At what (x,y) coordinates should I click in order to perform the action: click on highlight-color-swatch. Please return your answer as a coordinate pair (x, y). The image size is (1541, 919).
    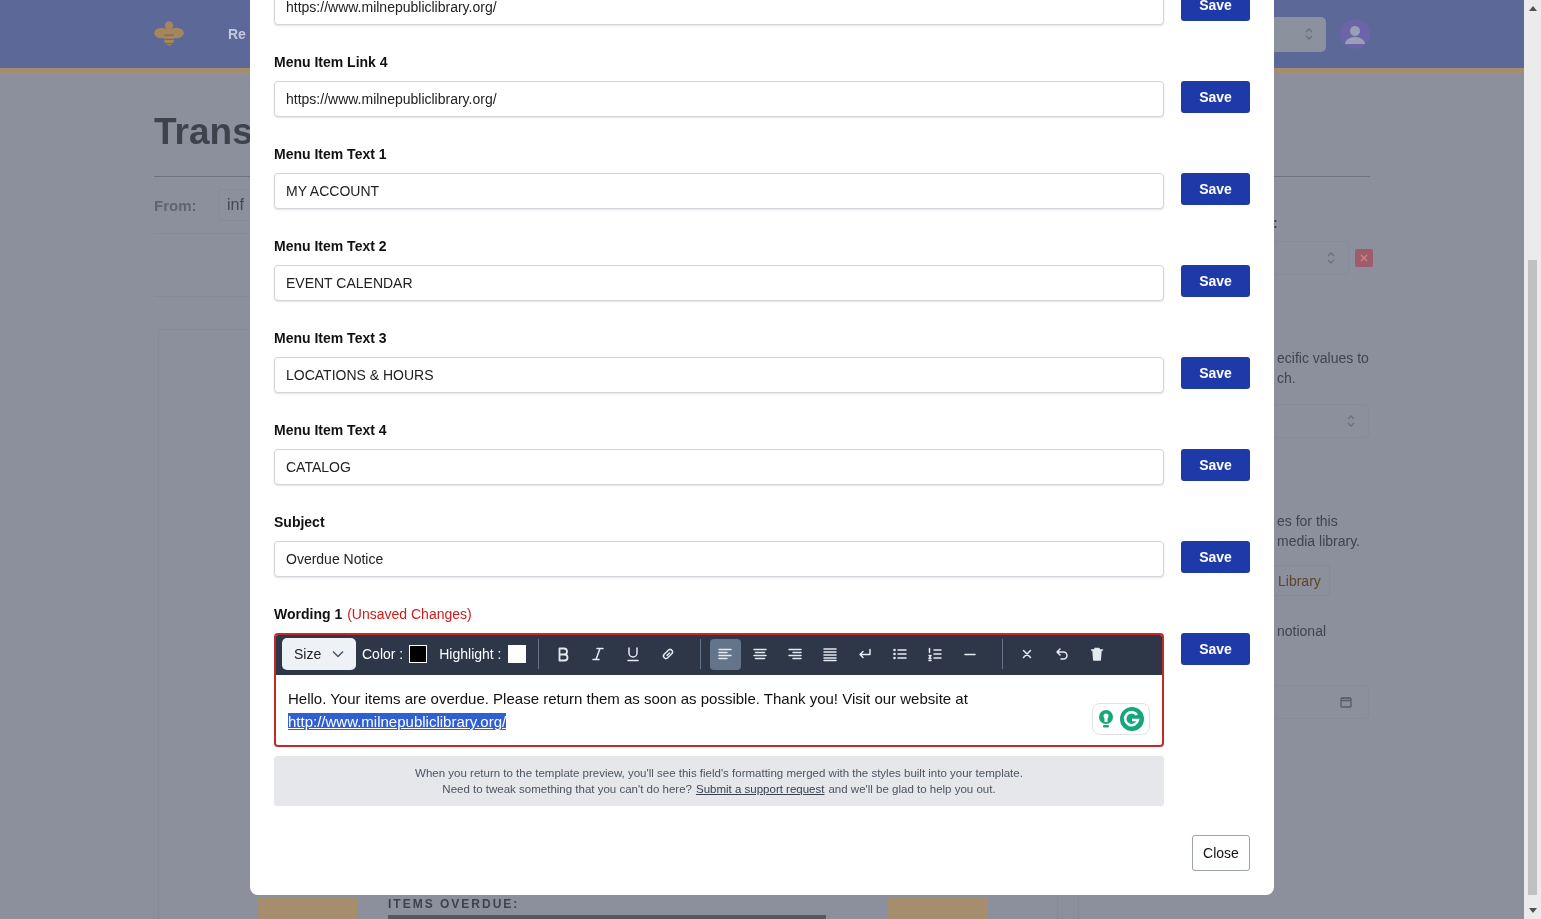
    Looking at the image, I should click on (516, 654).